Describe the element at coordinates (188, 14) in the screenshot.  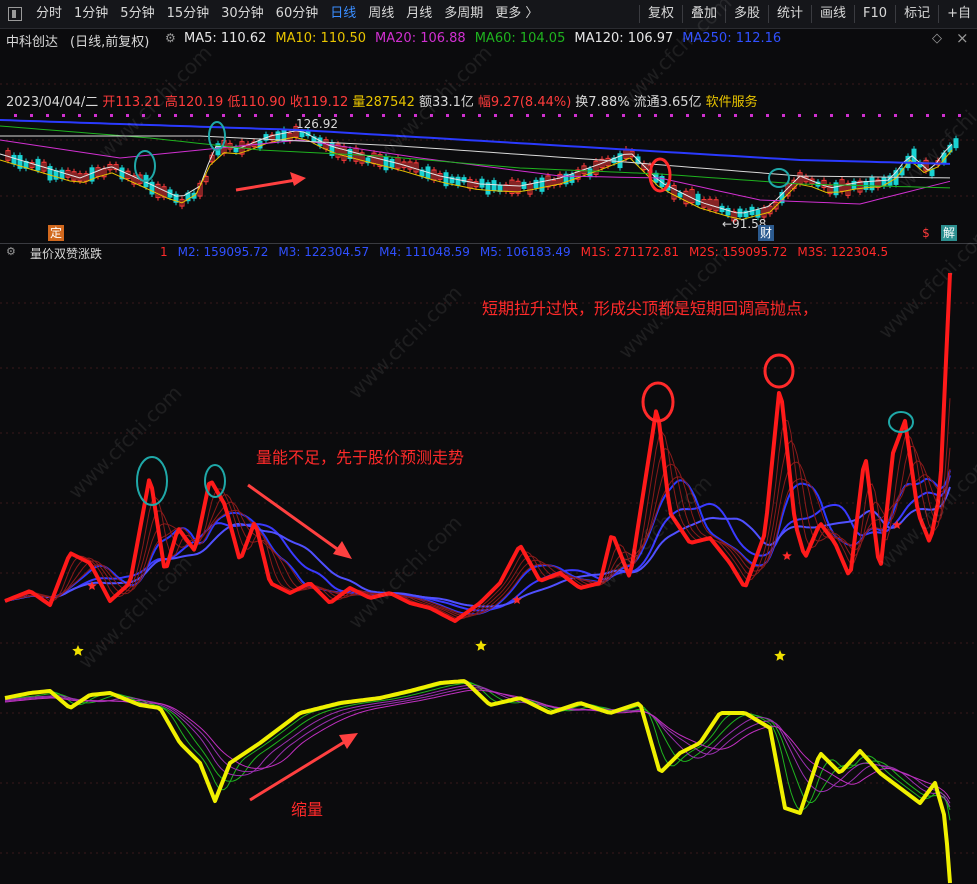
I see `period-tab-3: 15分钟` at that location.